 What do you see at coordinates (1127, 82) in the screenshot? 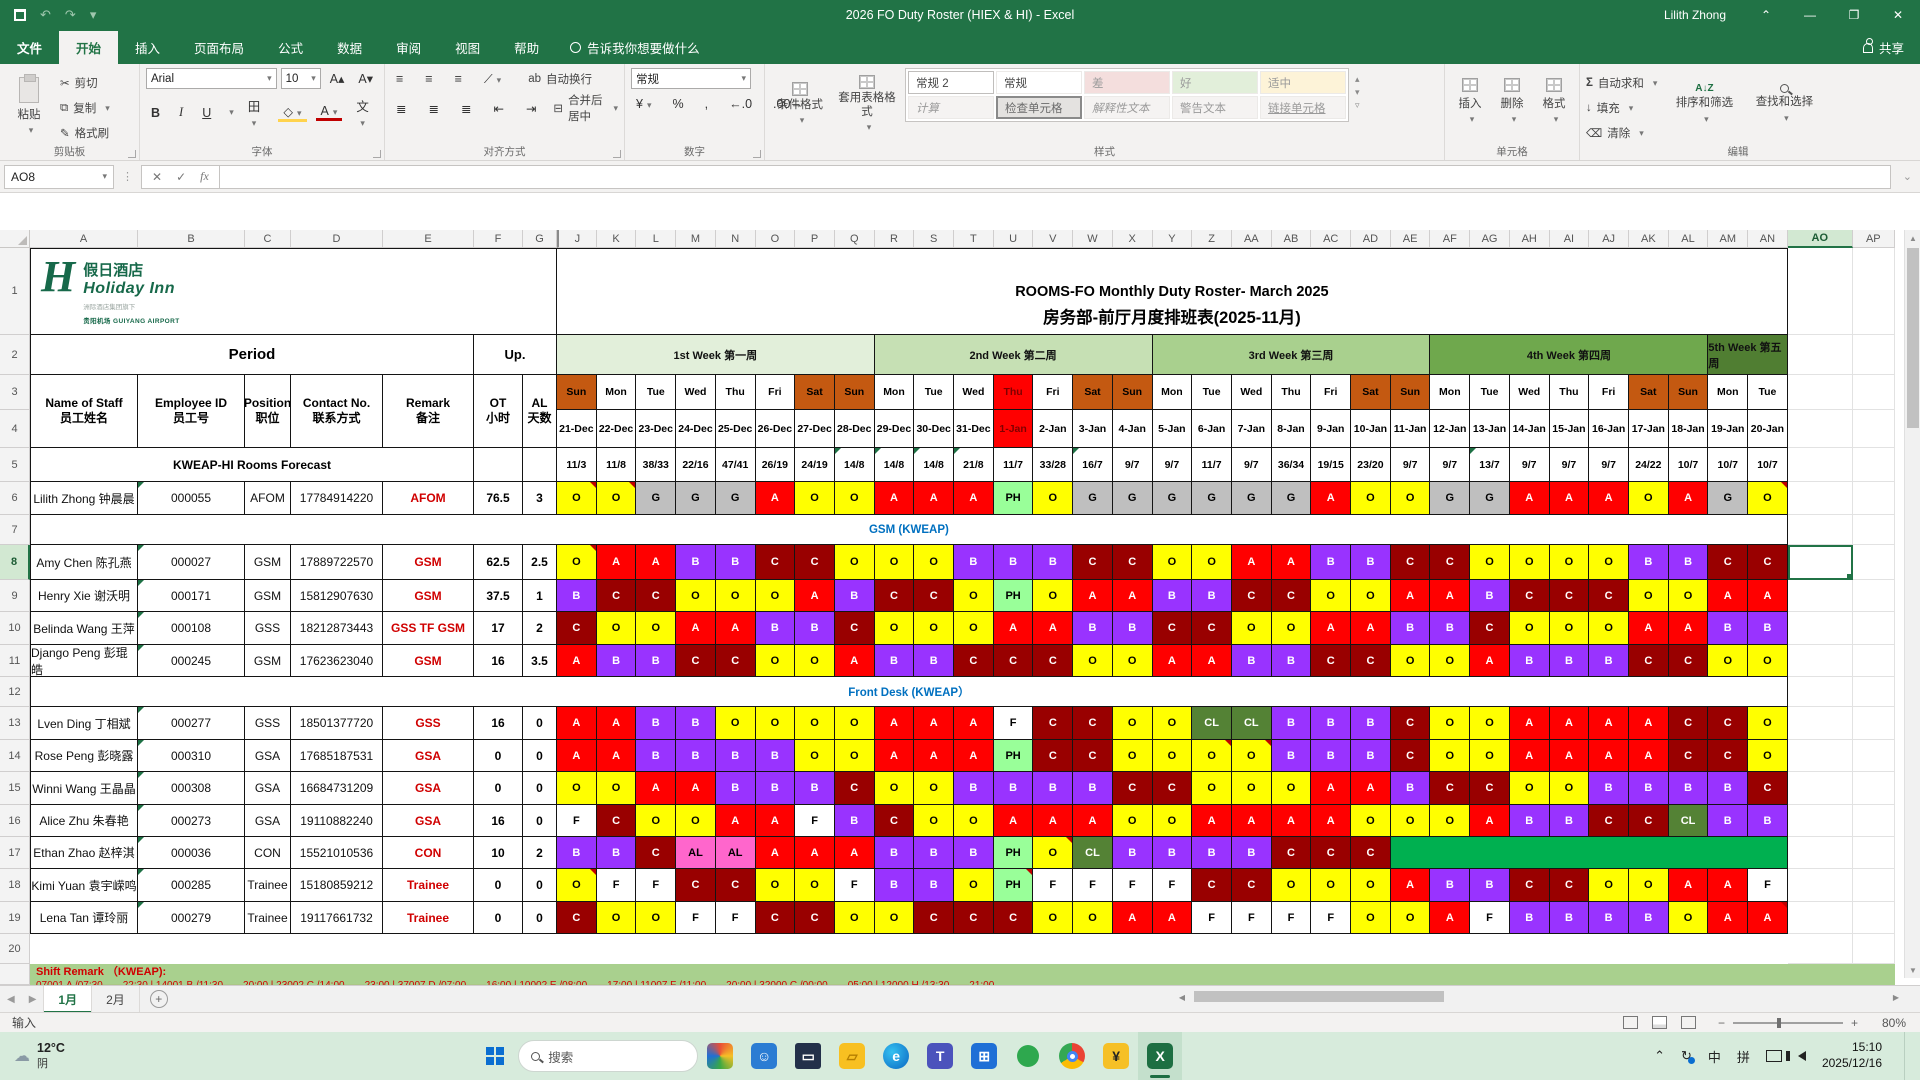
I see `cell-style-chip: 差` at bounding box center [1127, 82].